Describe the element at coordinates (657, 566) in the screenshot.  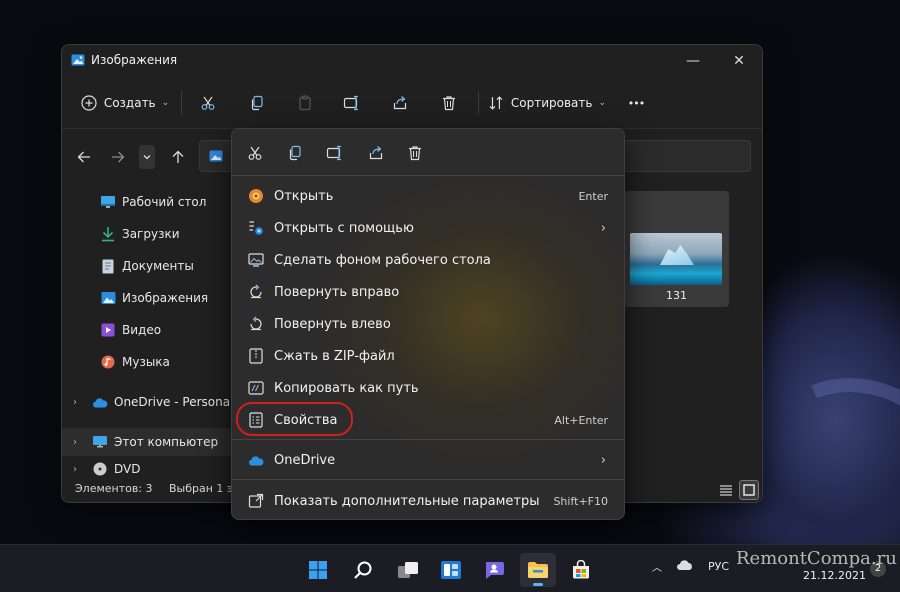
I see `chevron-up-icon: ︿` at that location.